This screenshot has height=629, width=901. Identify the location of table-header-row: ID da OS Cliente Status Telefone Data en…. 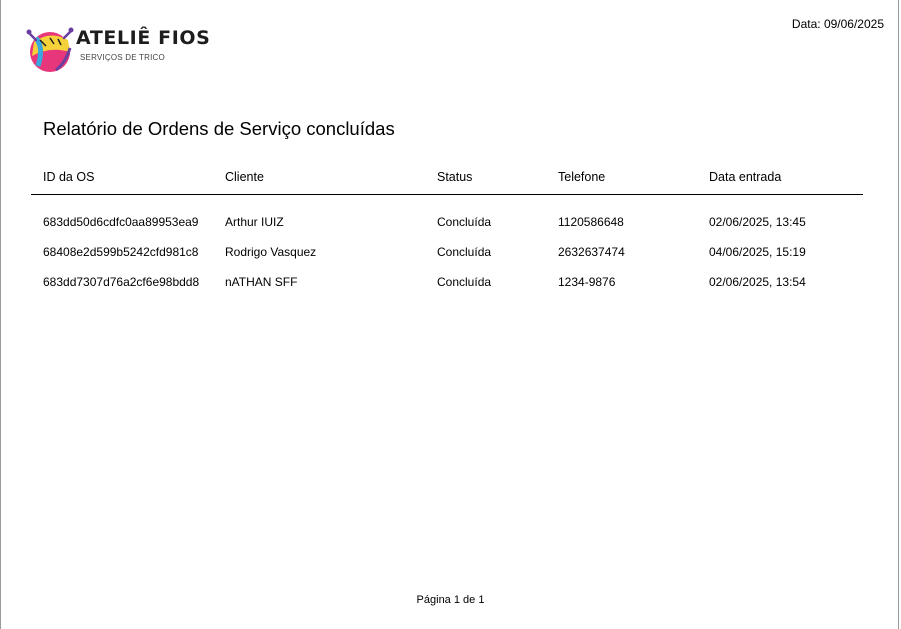
(447, 177).